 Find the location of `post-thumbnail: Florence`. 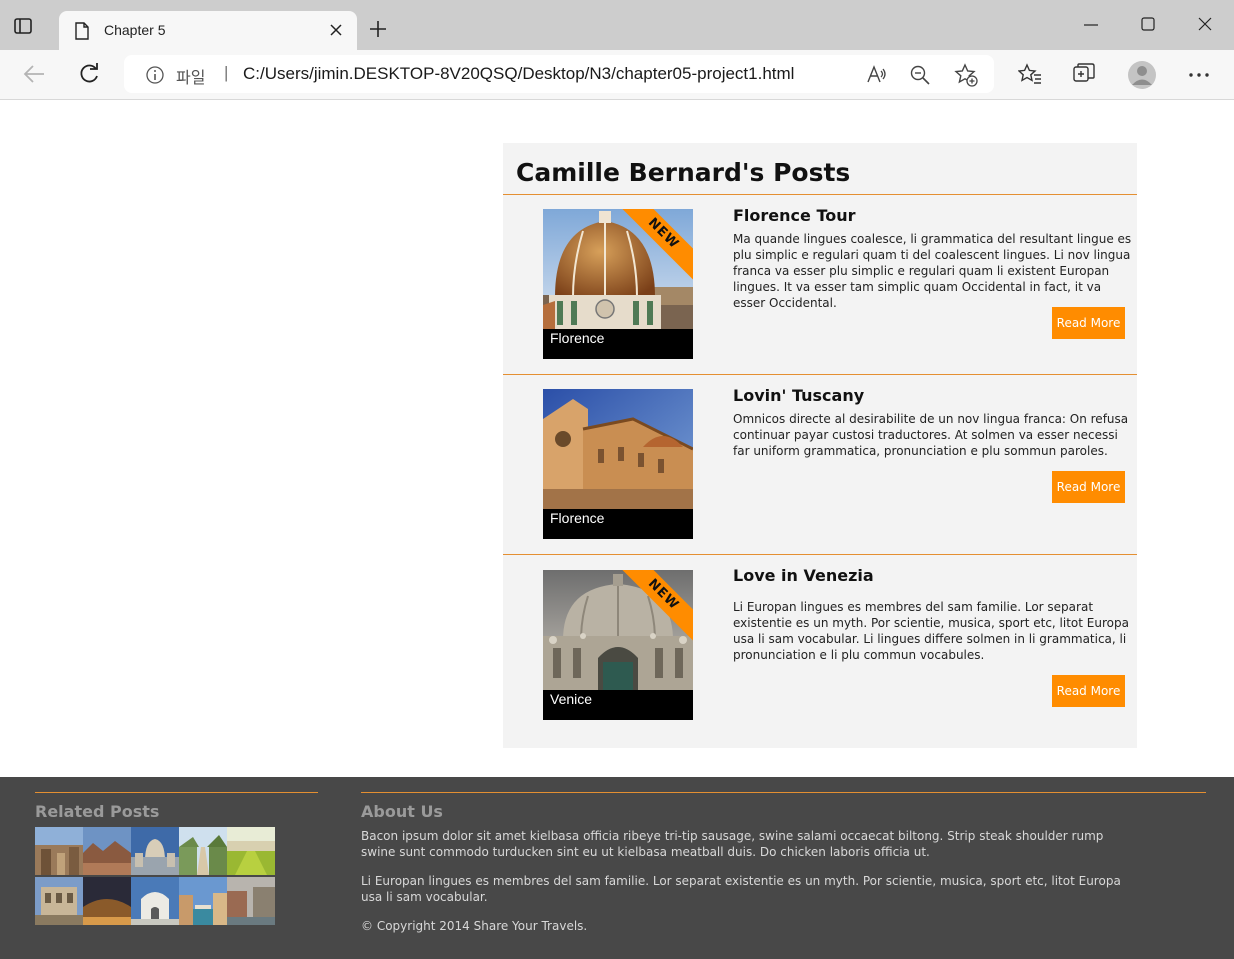

post-thumbnail: Florence is located at coordinates (618, 464).